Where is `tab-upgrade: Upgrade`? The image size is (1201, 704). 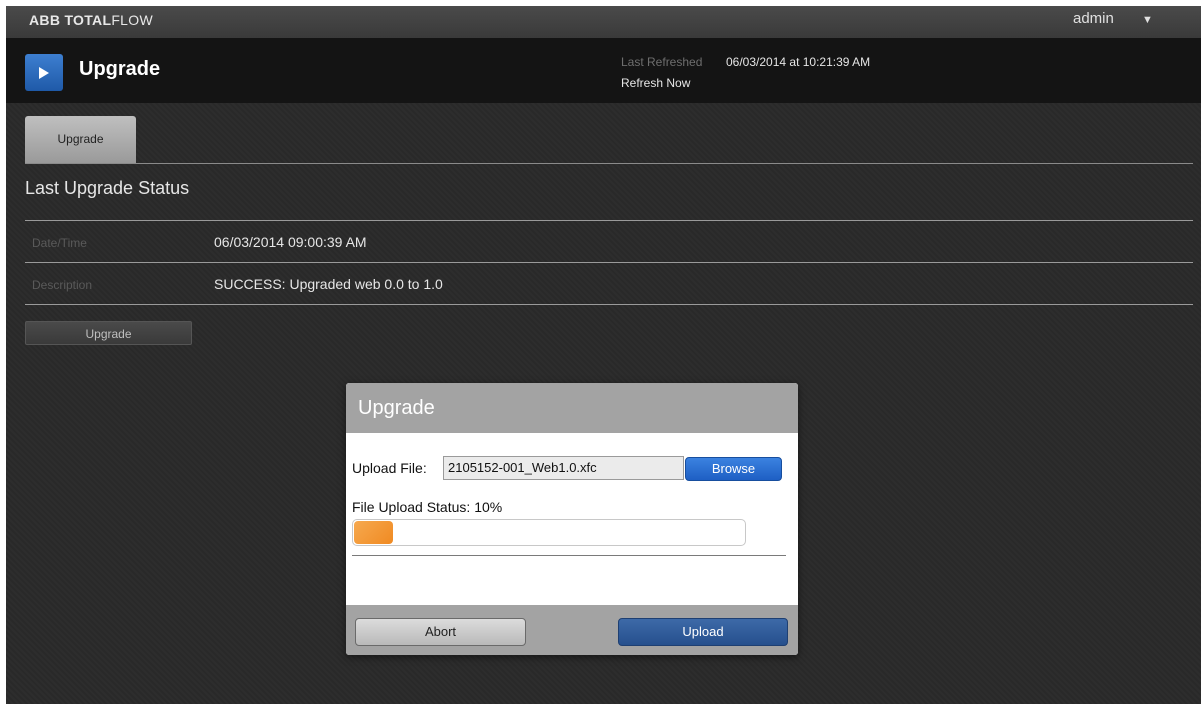 tab-upgrade: Upgrade is located at coordinates (80, 139).